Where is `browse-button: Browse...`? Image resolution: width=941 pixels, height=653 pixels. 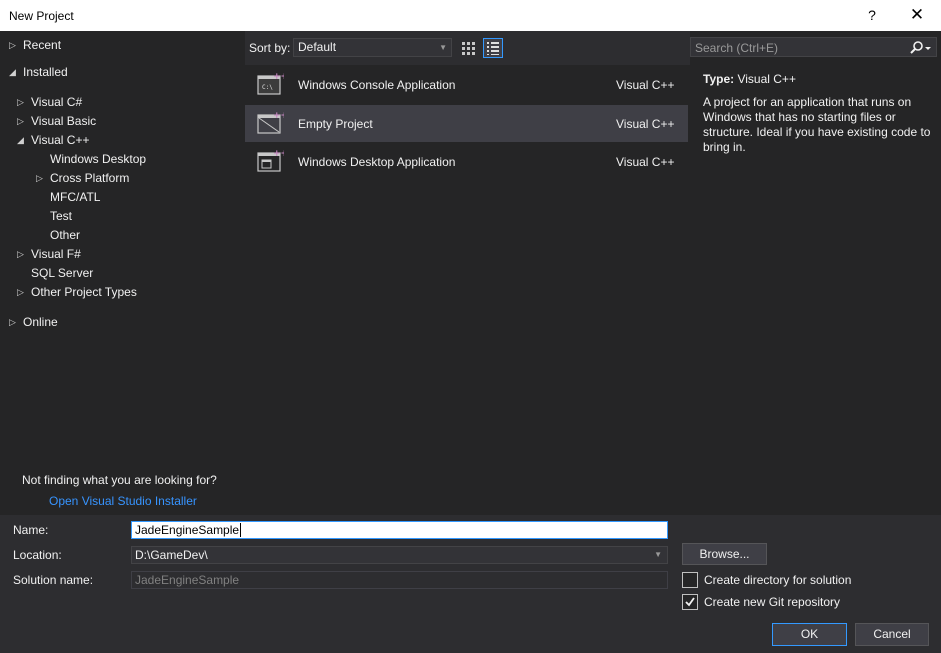
browse-button: Browse... is located at coordinates (724, 554).